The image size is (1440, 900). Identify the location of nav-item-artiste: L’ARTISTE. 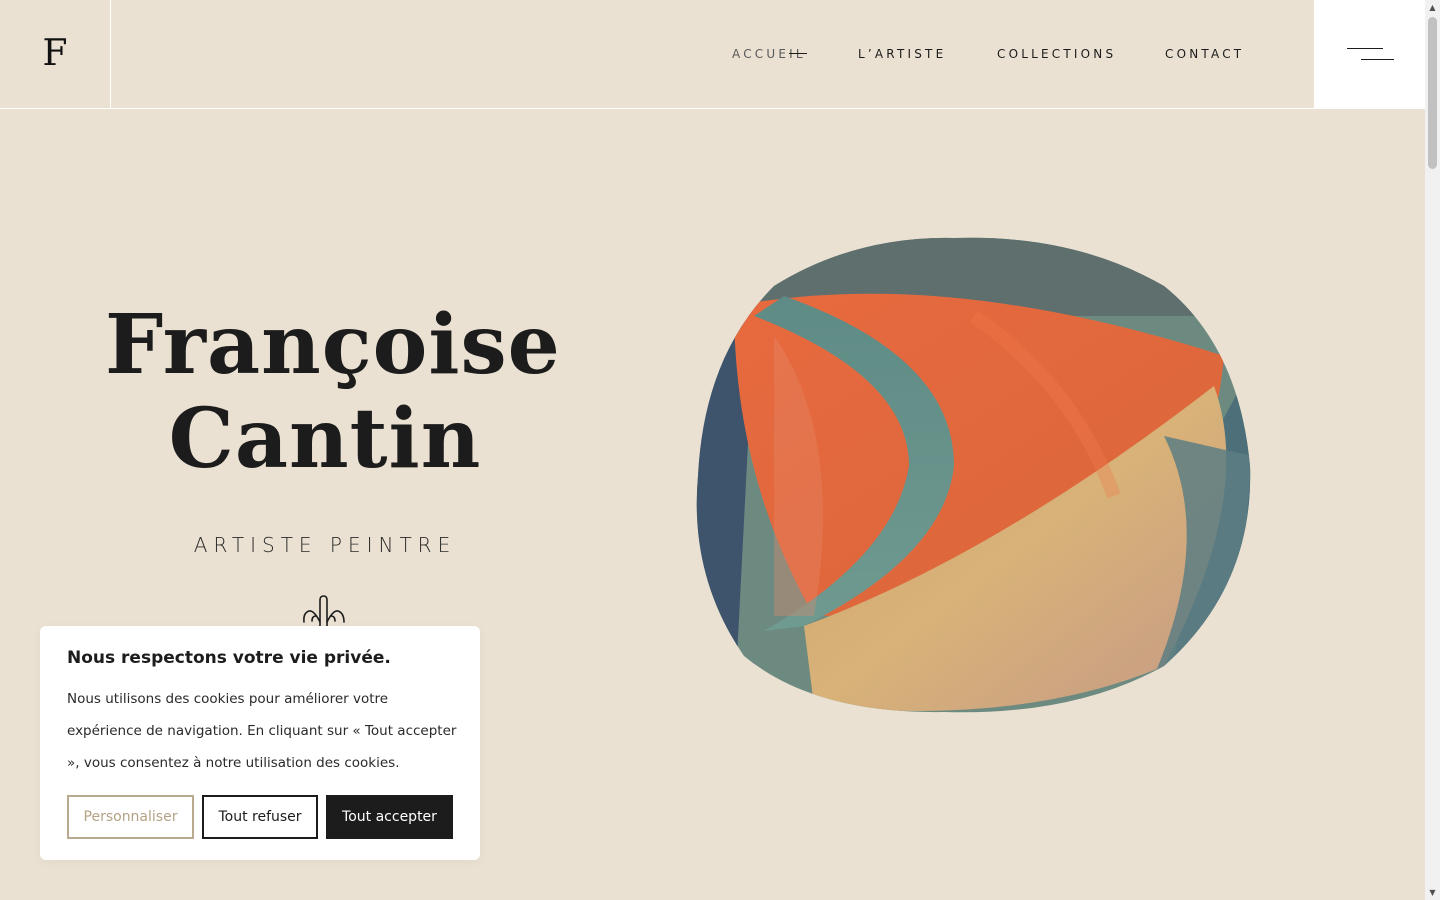
(902, 54).